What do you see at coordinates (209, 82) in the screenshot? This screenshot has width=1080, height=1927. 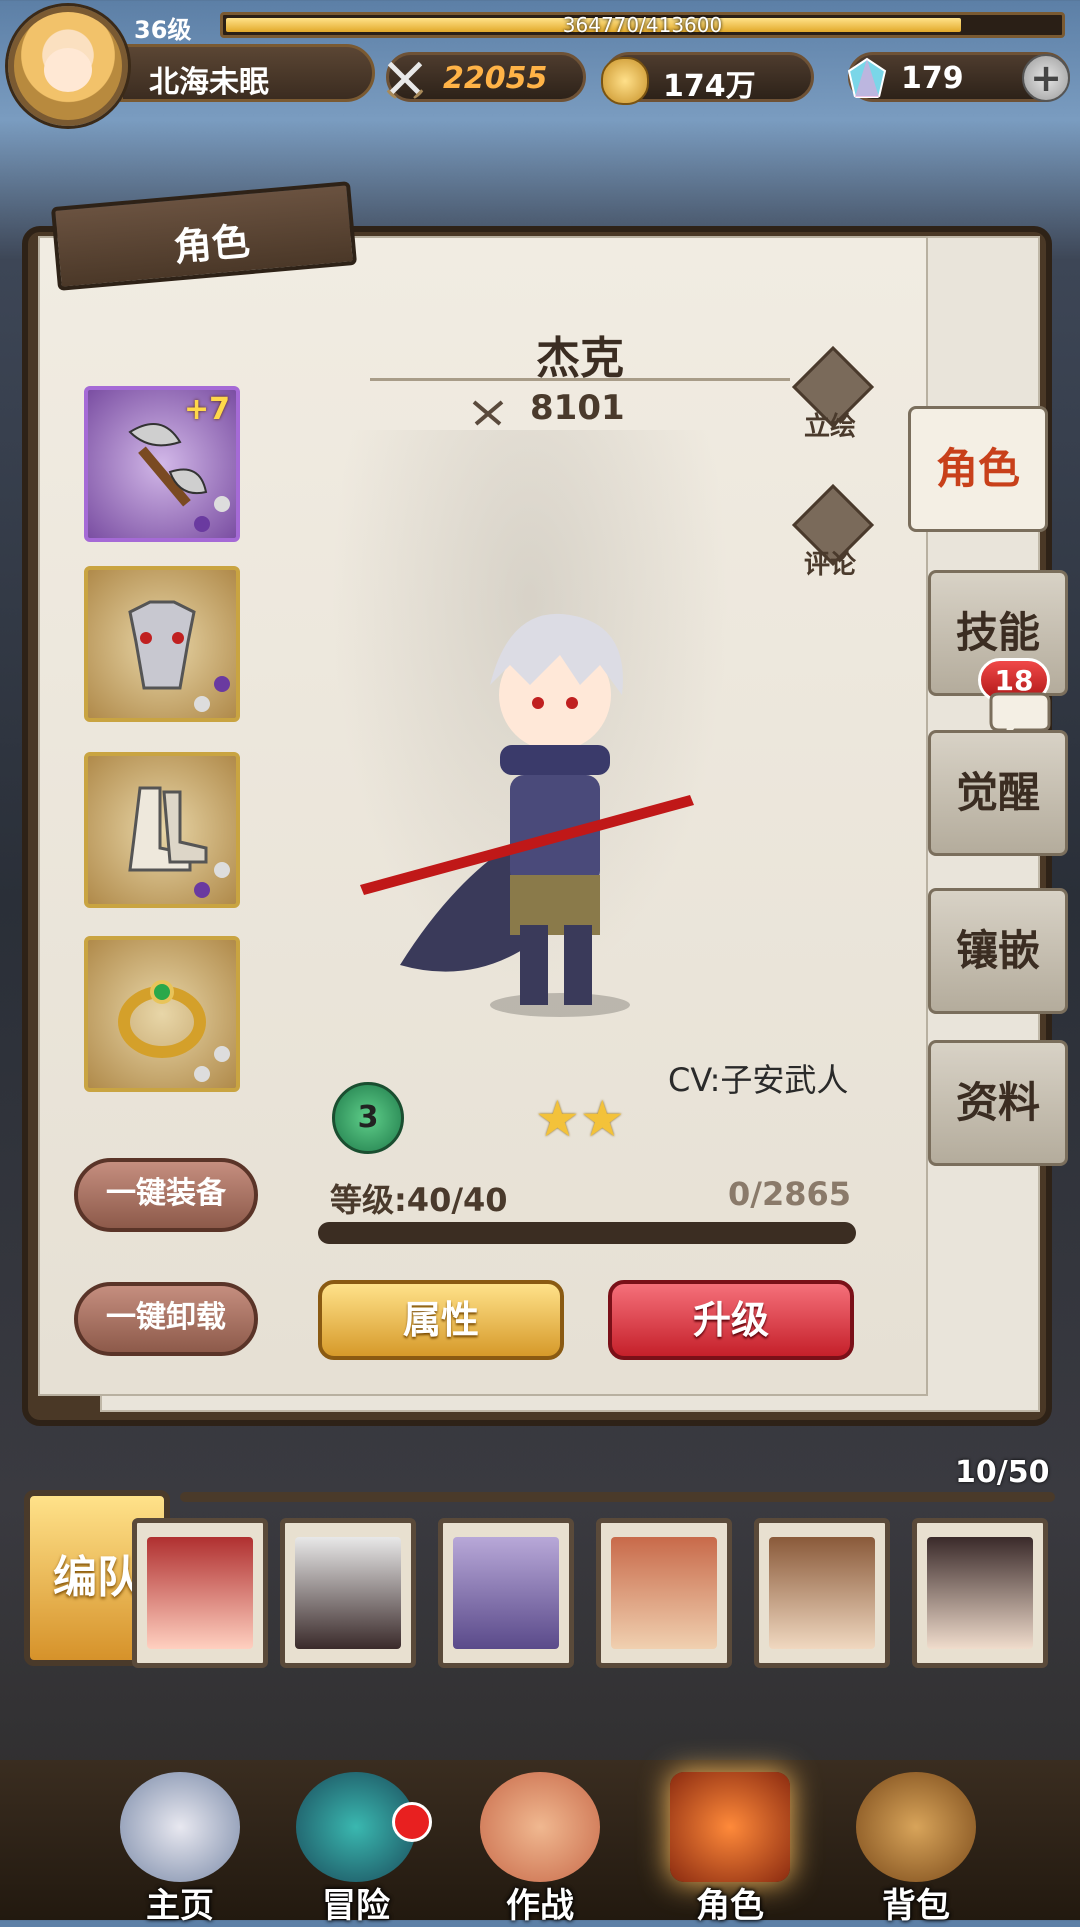 I see `player-name: 北海未眠` at bounding box center [209, 82].